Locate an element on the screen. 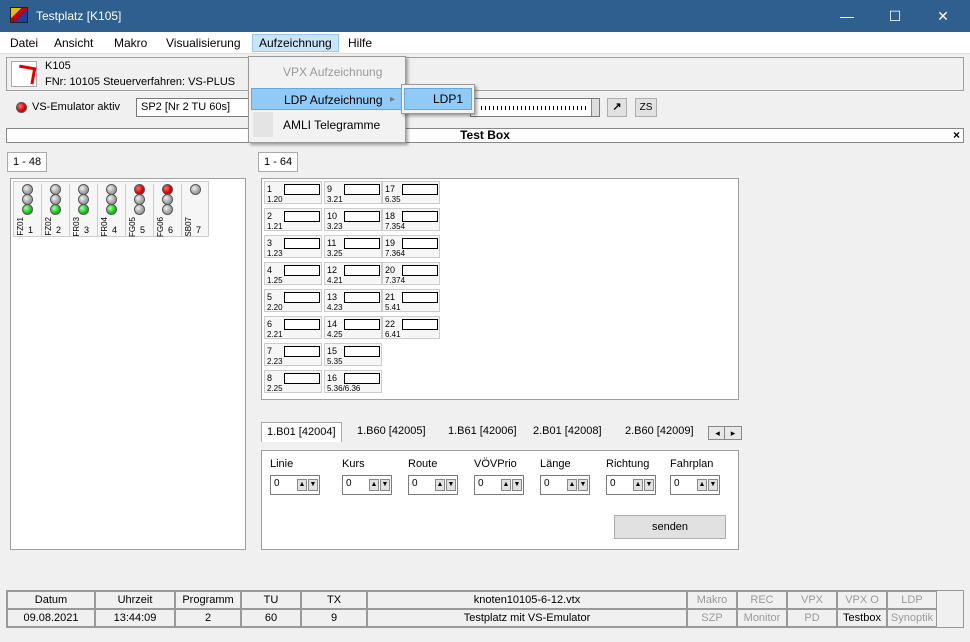 This screenshot has width=970, height=642. minimize-button: — is located at coordinates (847, 16).